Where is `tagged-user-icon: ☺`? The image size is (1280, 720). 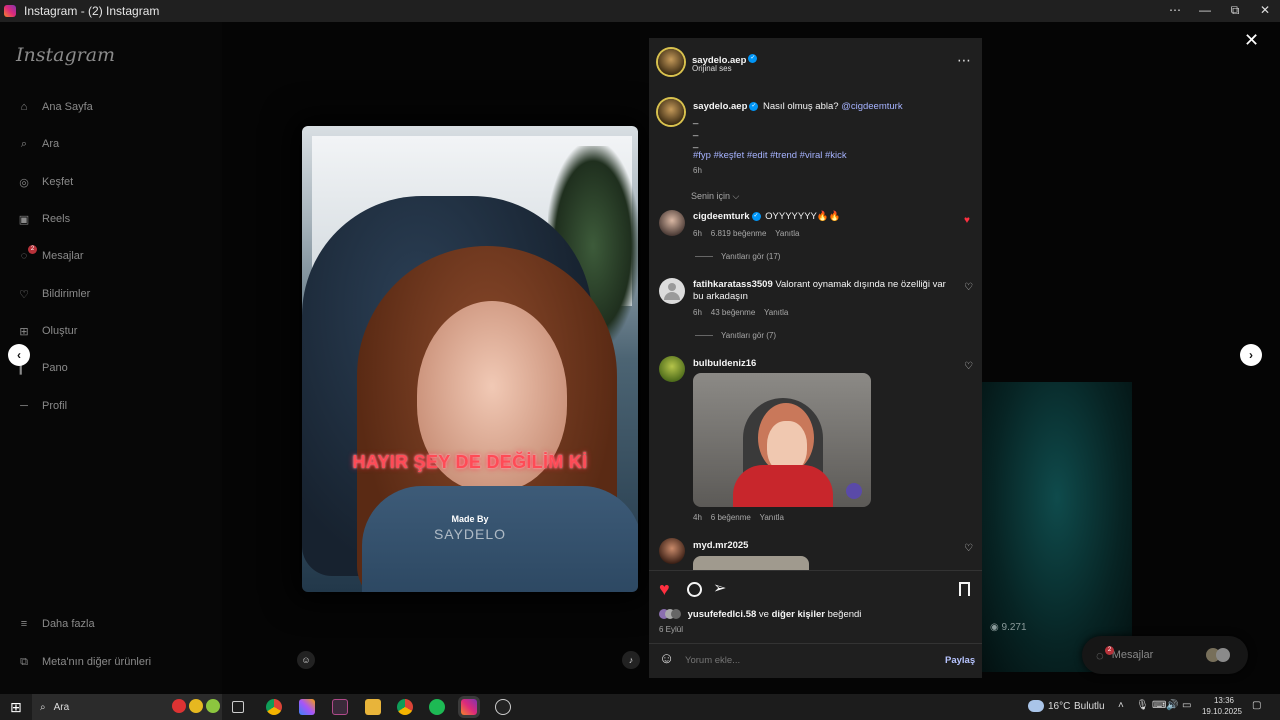
tagged-user-icon: ☺ is located at coordinates (306, 660).